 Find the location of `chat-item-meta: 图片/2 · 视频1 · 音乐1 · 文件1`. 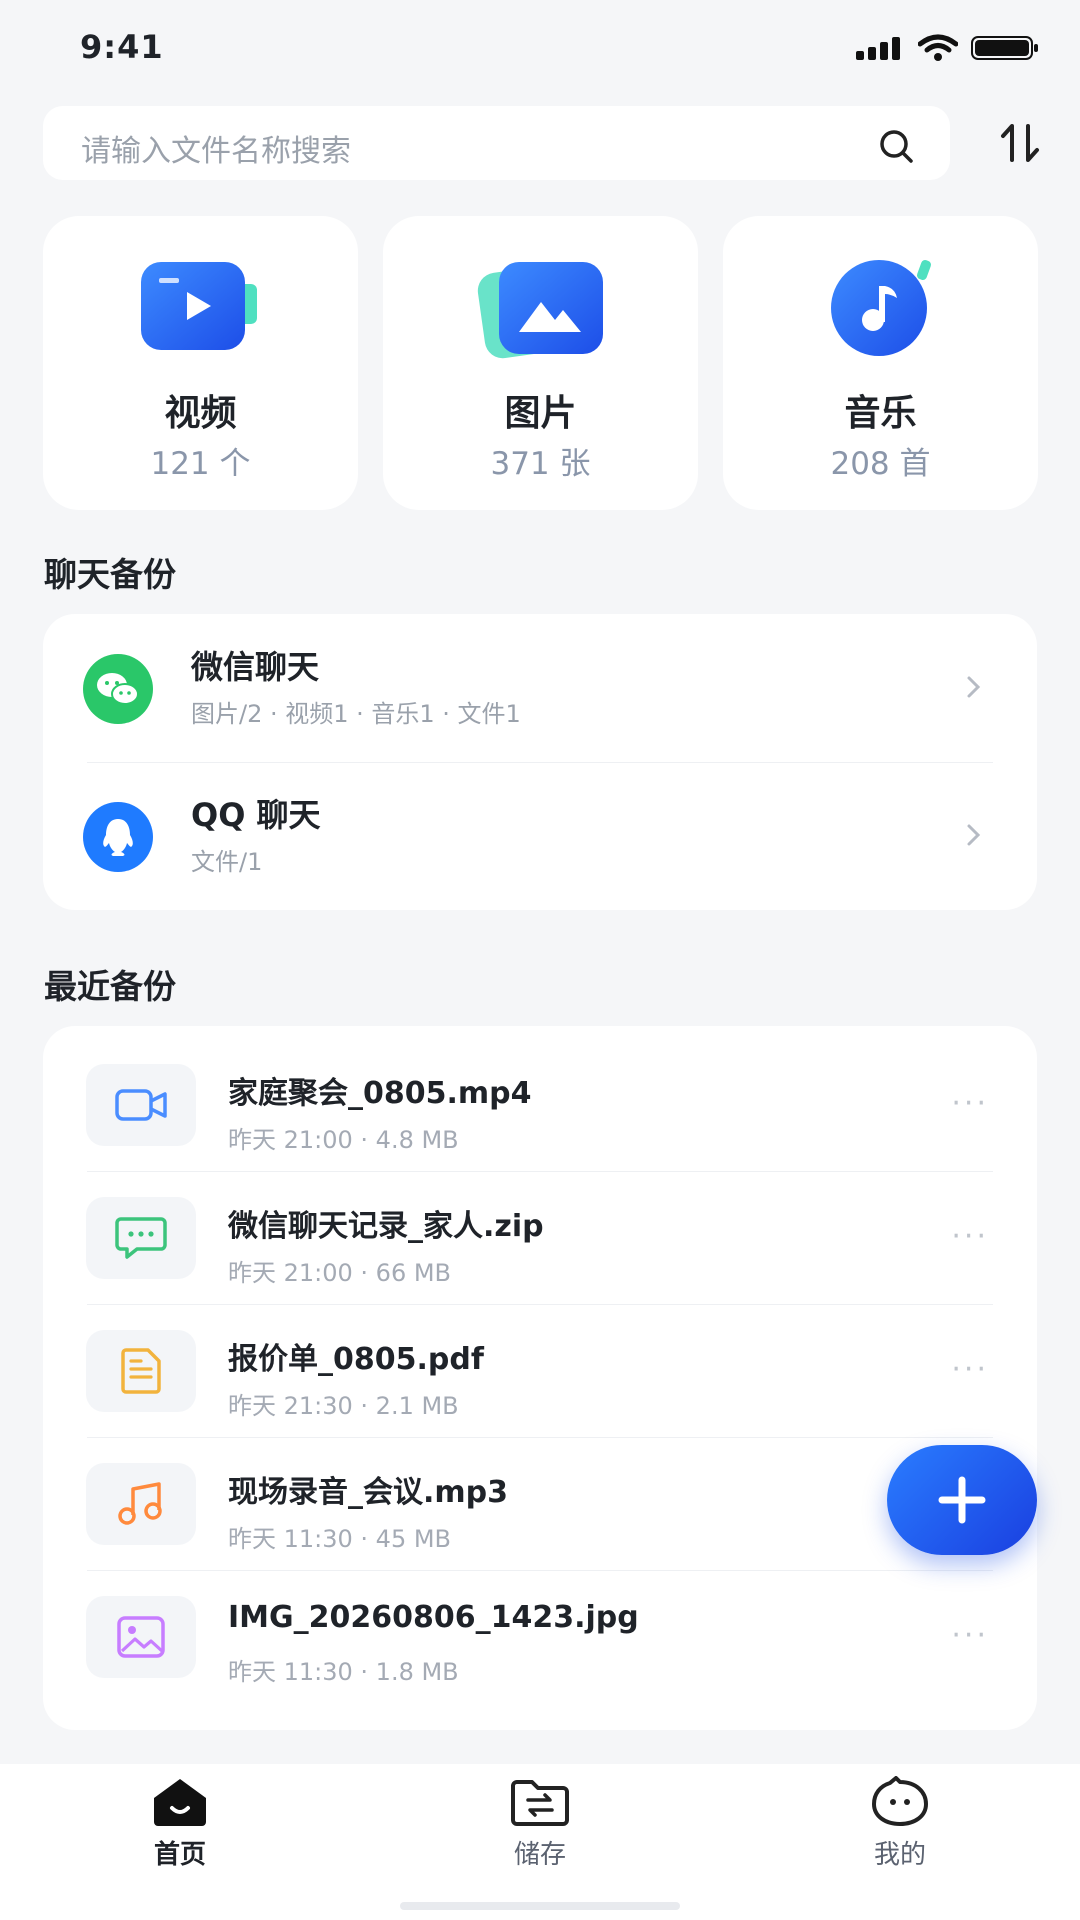

chat-item-meta: 图片/2 · 视频1 · 音乐1 · 文件1 is located at coordinates (356, 714).